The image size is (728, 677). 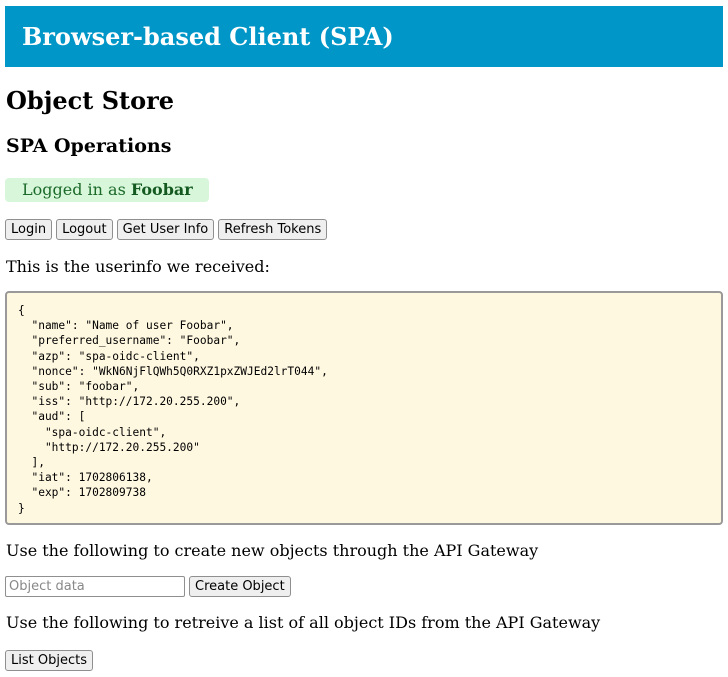 What do you see at coordinates (89, 146) in the screenshot?
I see `section-title: SPA Operations` at bounding box center [89, 146].